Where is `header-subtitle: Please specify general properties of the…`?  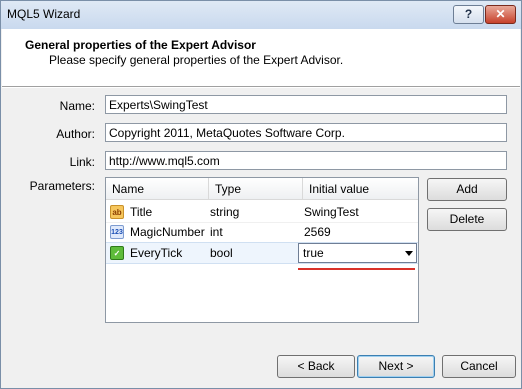 header-subtitle: Please specify general properties of the… is located at coordinates (196, 60).